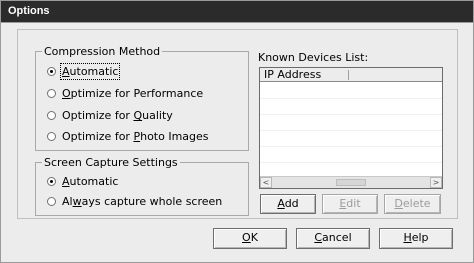  What do you see at coordinates (142, 201) in the screenshot?
I see `radio-label-whole-screen: Always capture whole screen` at bounding box center [142, 201].